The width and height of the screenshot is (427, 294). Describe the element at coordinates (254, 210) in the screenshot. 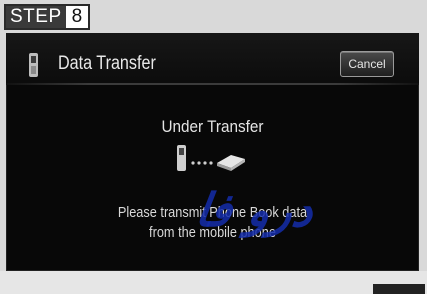

I see `watermark: درو فا` at that location.